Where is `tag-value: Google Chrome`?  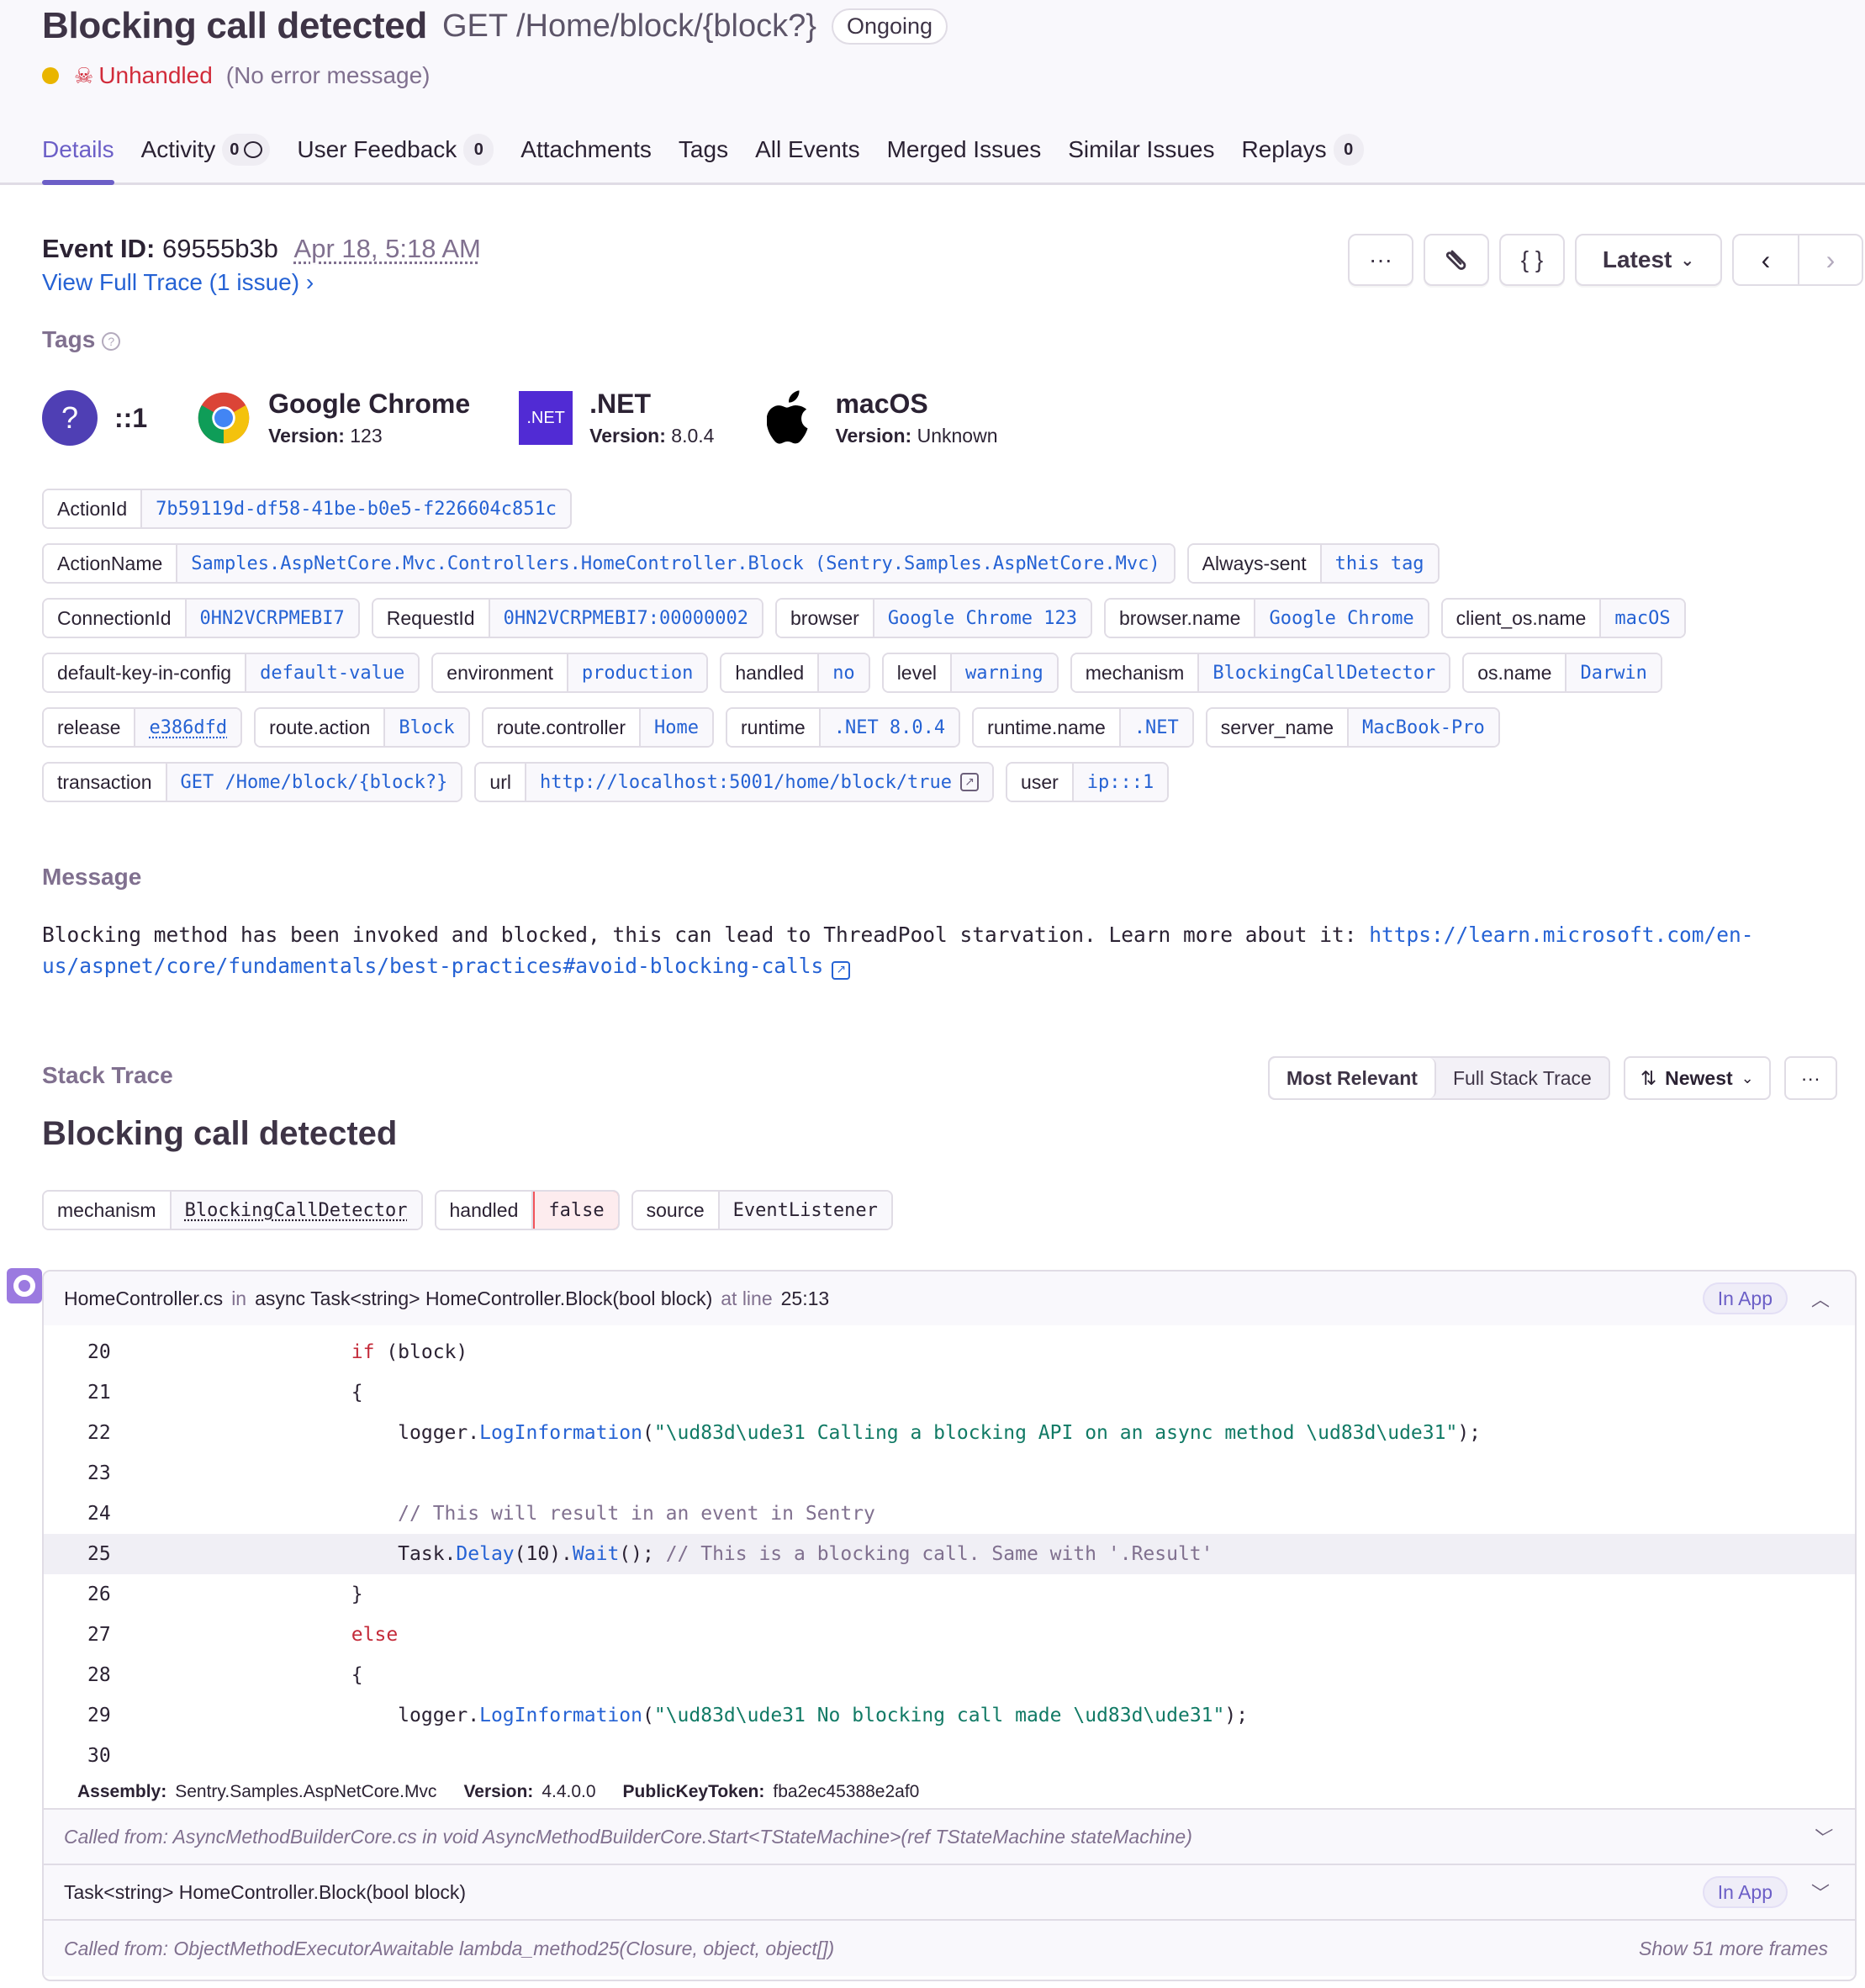
tag-value: Google Chrome is located at coordinates (1341, 618).